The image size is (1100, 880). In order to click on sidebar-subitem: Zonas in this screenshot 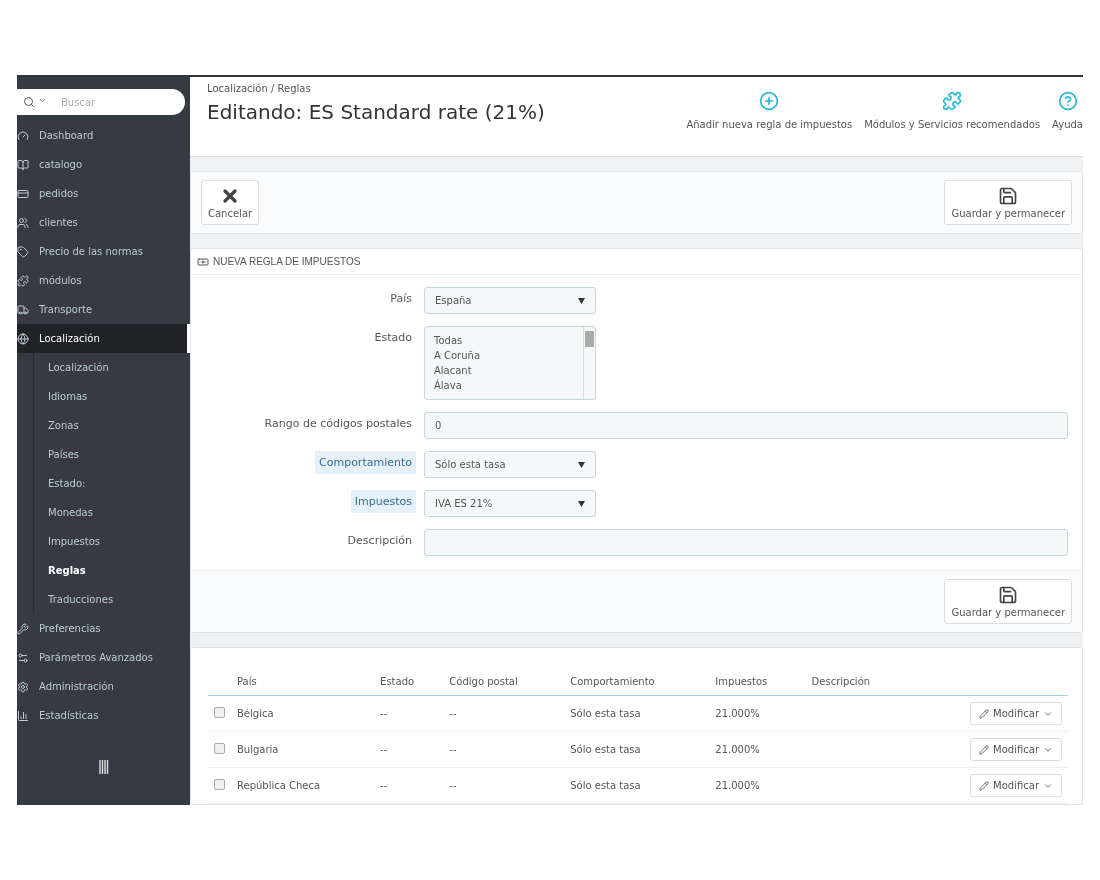, I will do `click(112, 425)`.